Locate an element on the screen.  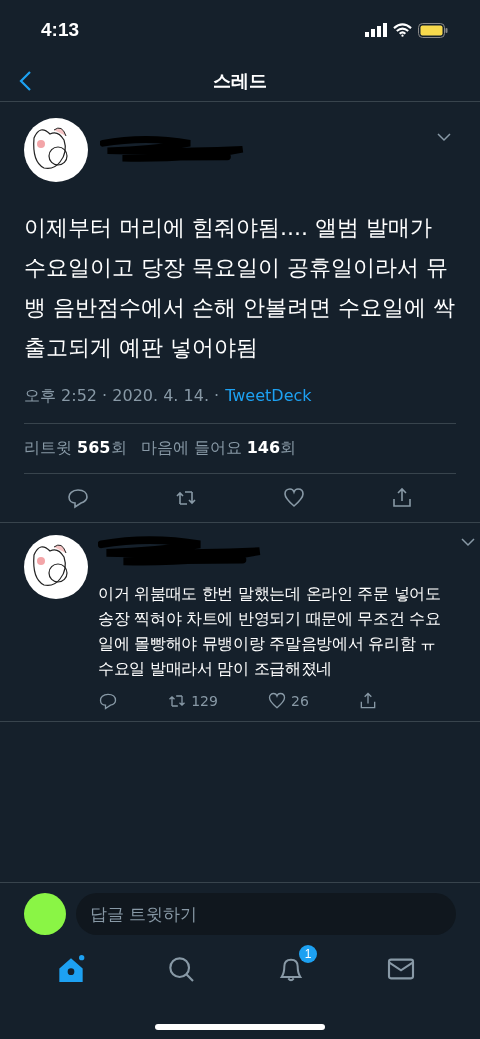
like-count: 26 is located at coordinates (300, 701).